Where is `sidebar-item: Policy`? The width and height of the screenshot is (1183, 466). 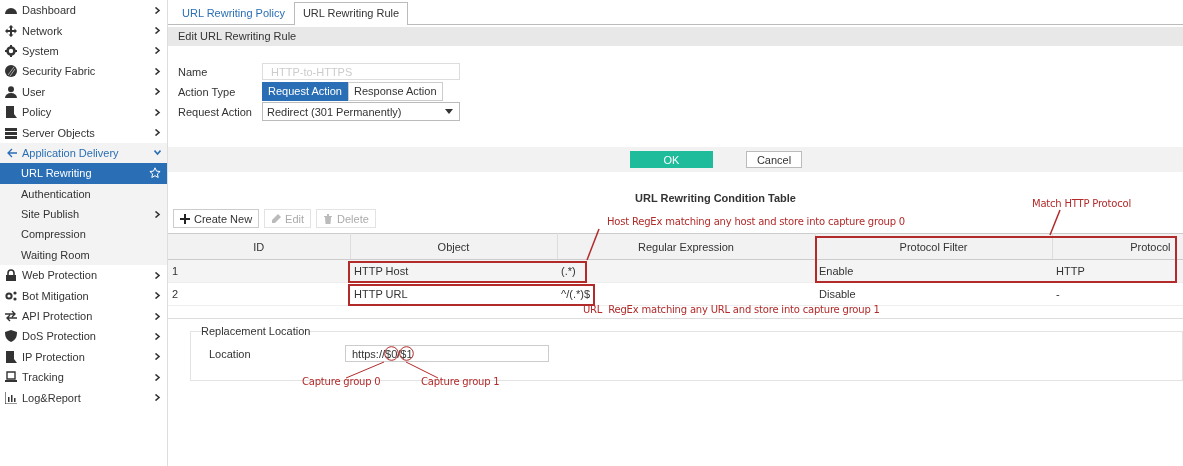 sidebar-item: Policy is located at coordinates (83, 112).